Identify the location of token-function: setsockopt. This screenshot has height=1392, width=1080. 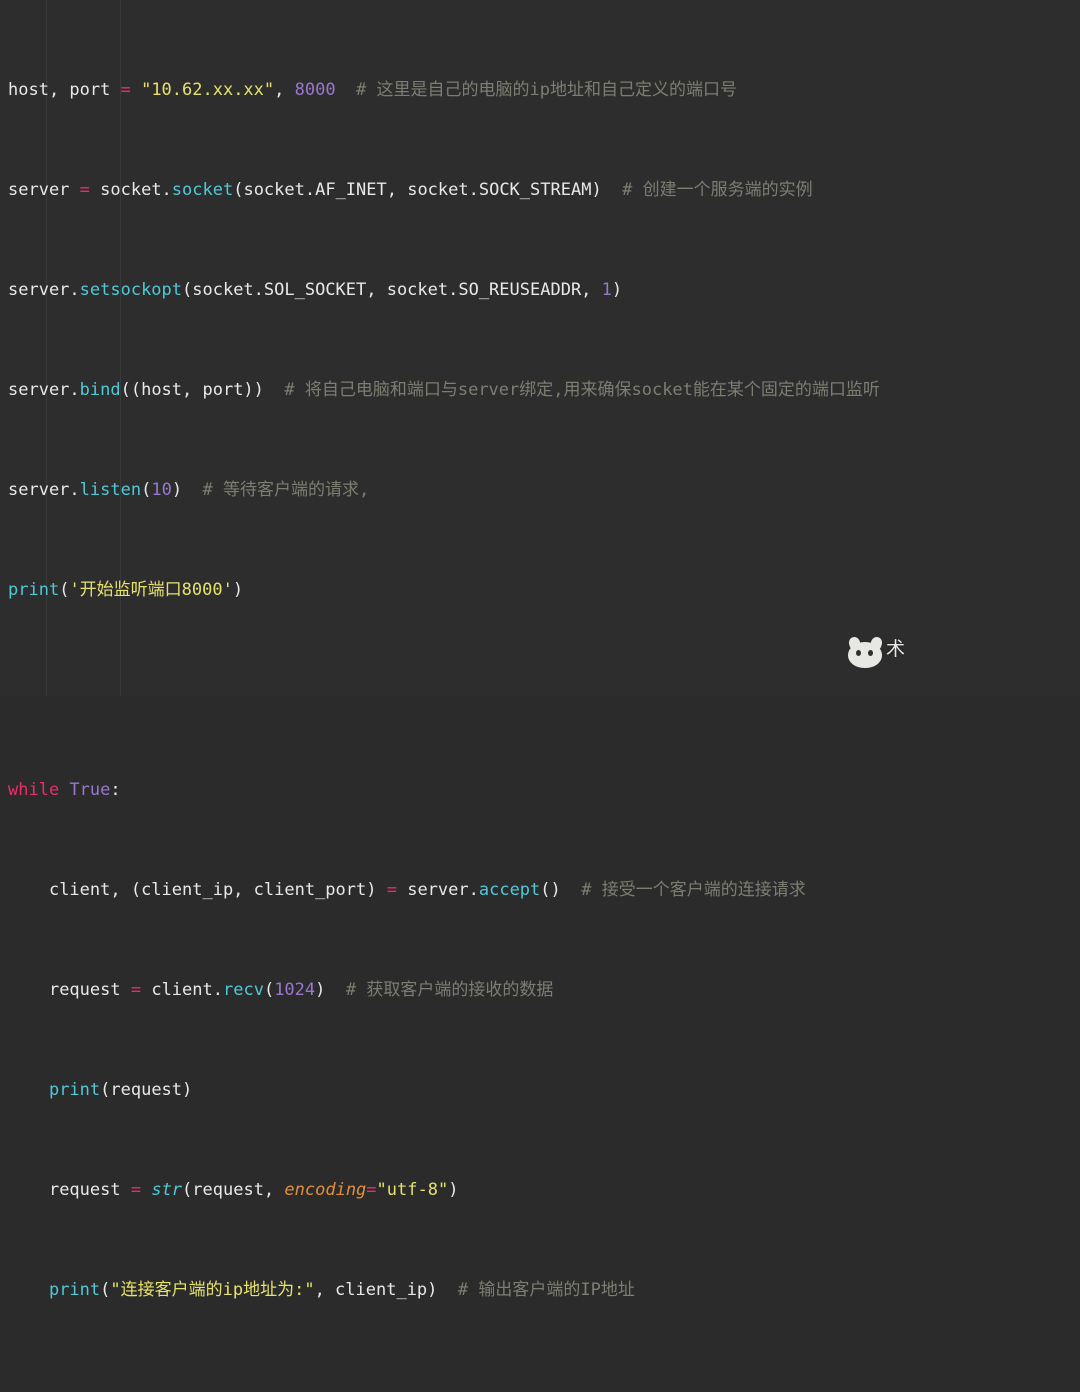
(131, 290).